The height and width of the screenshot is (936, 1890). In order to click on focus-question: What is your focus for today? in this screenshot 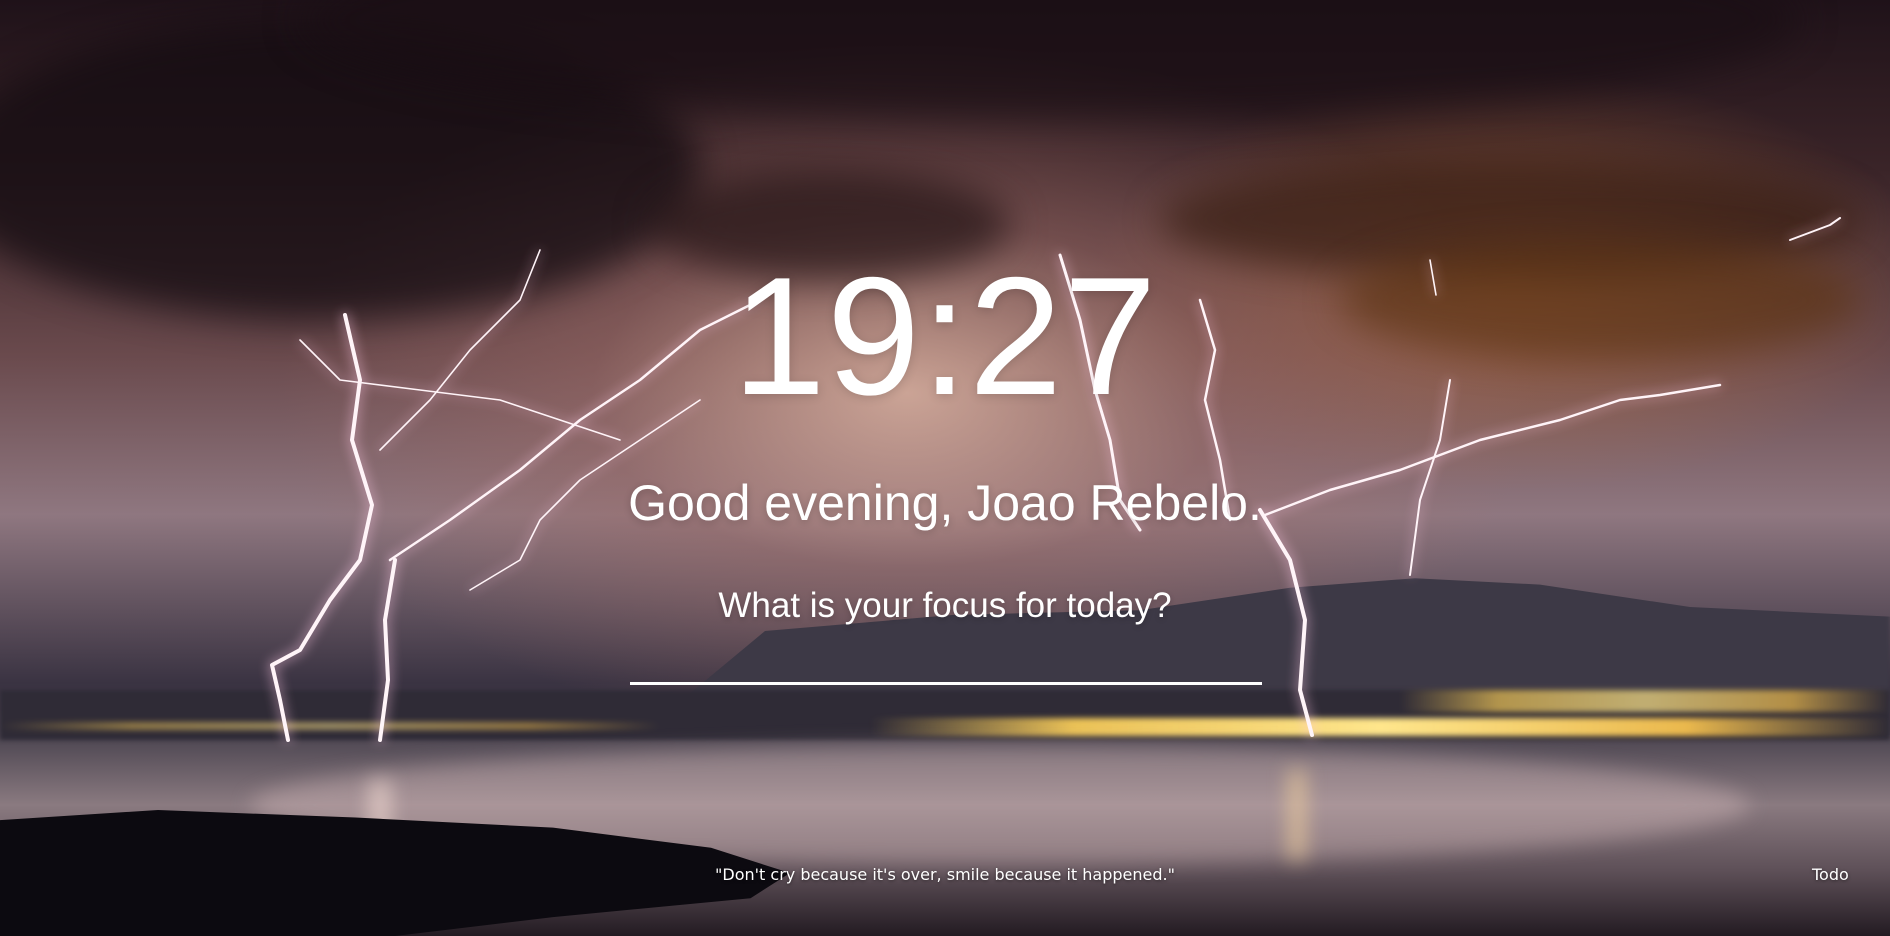, I will do `click(945, 605)`.